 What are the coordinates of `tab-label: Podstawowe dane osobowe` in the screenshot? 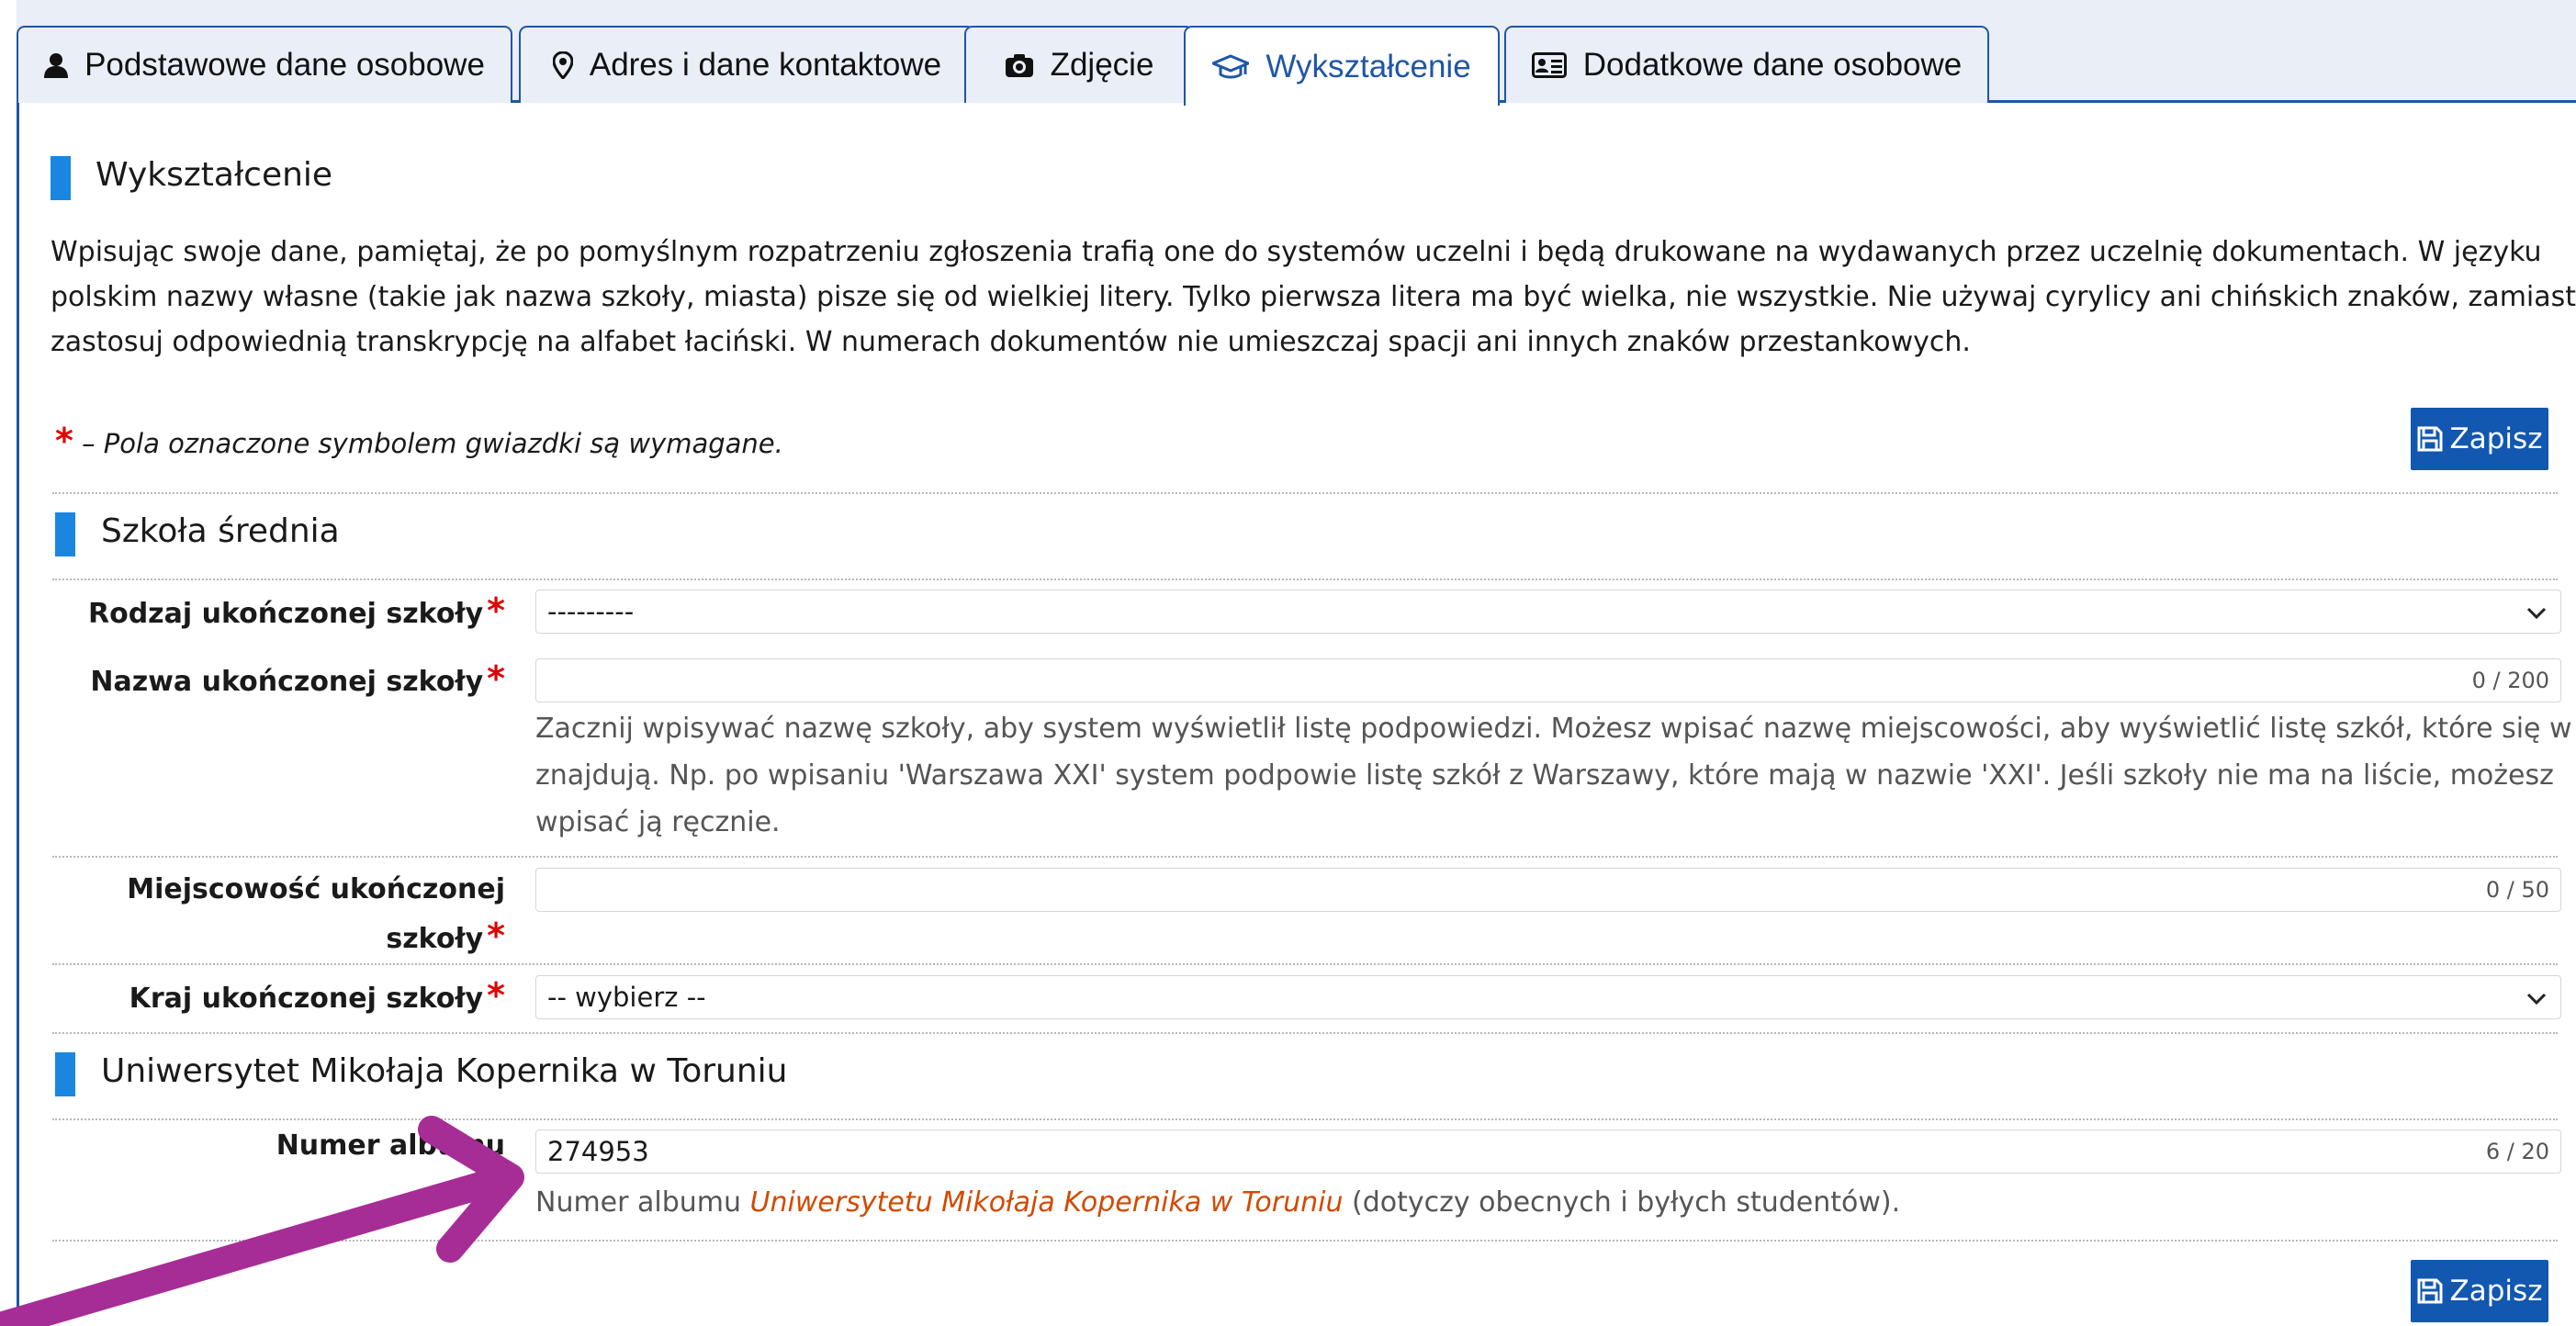 It's located at (284, 65).